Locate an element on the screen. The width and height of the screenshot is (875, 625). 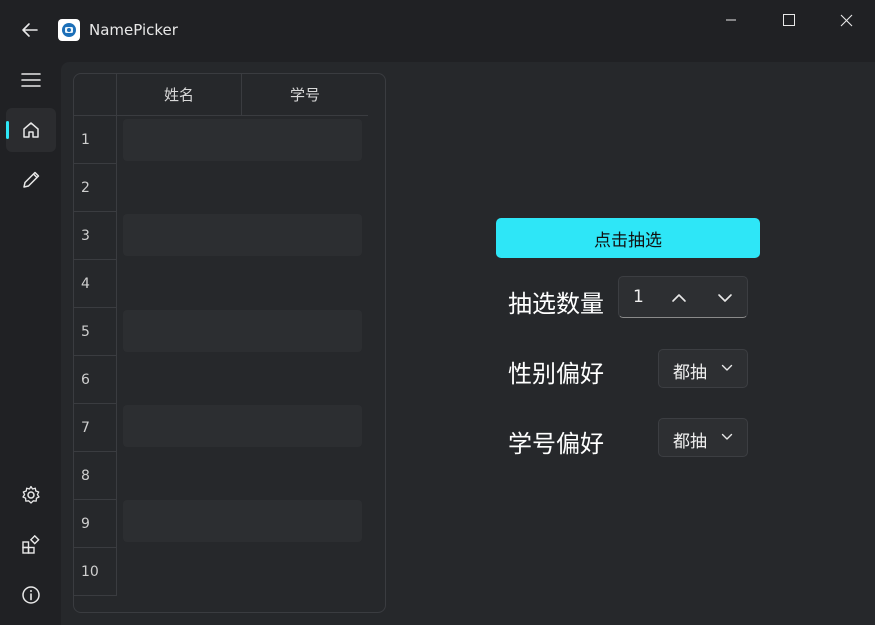
arrow-left-icon is located at coordinates (30, 30).